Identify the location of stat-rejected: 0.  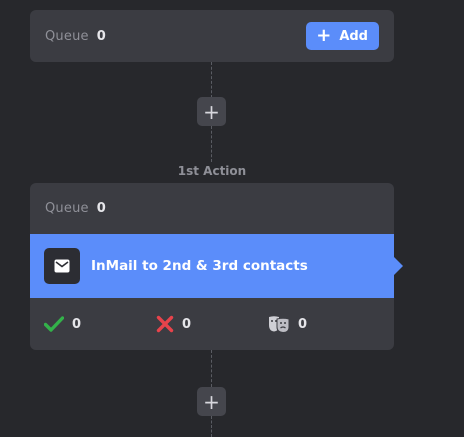
(212, 324).